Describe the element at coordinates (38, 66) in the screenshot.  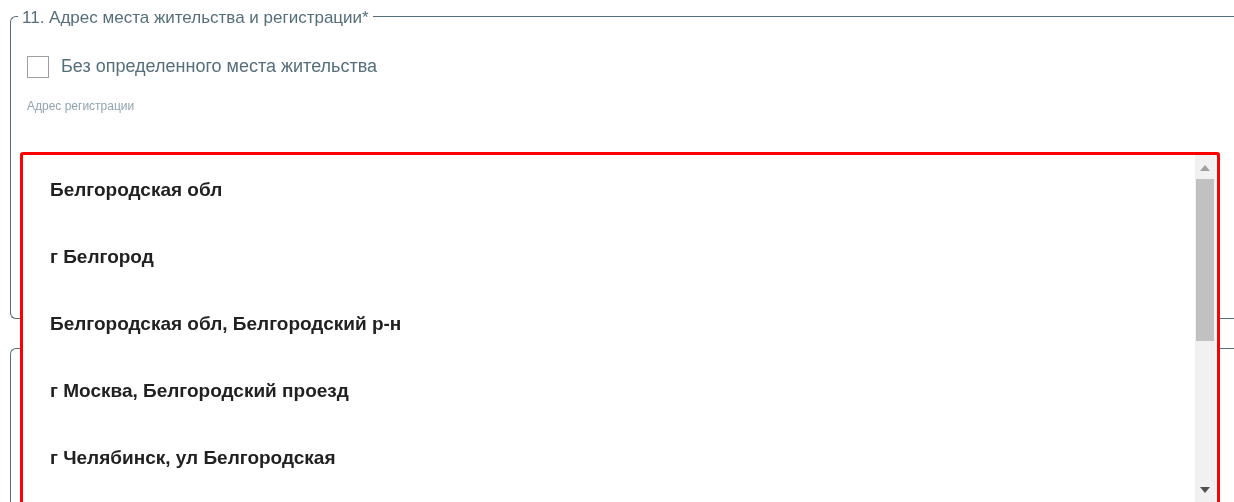
I see `checkbox` at that location.